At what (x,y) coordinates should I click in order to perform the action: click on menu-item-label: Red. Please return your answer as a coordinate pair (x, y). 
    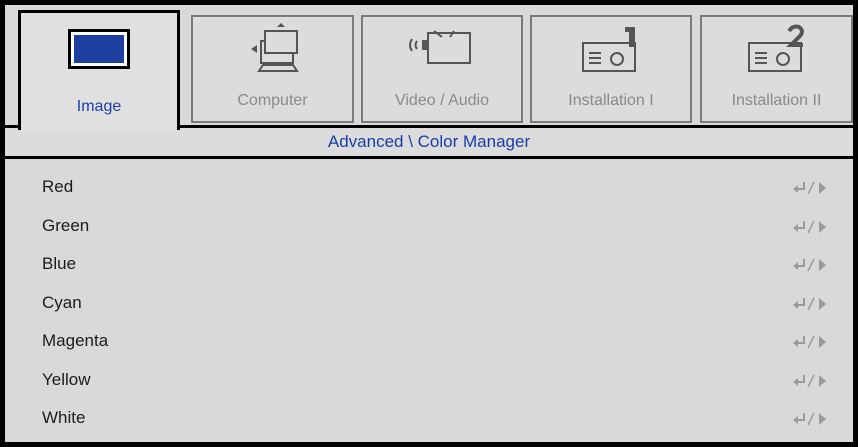
    Looking at the image, I should click on (58, 186).